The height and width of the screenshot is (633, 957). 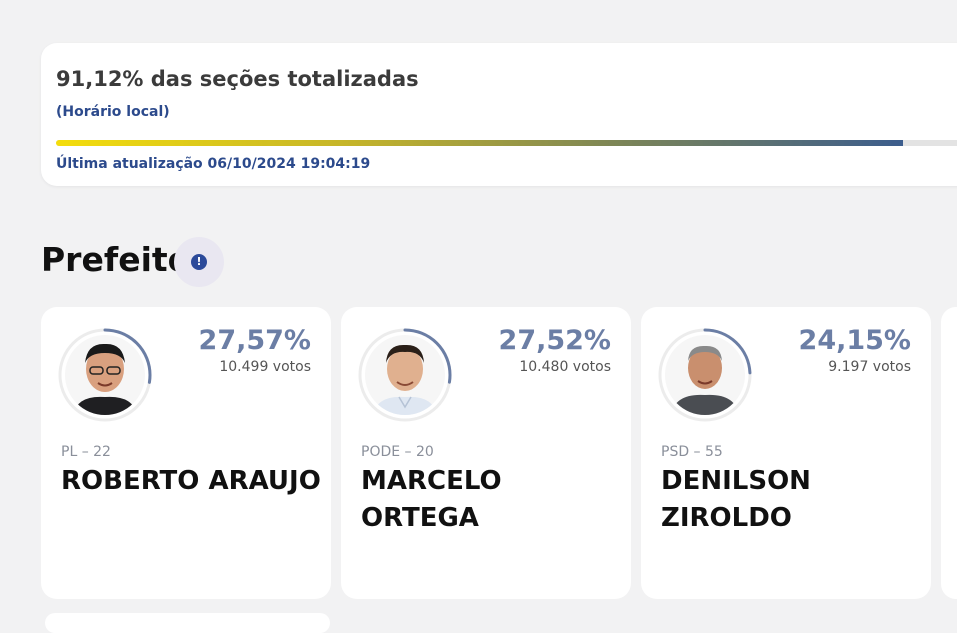 I want to click on vote-count: 10.480 votos, so click(x=565, y=367).